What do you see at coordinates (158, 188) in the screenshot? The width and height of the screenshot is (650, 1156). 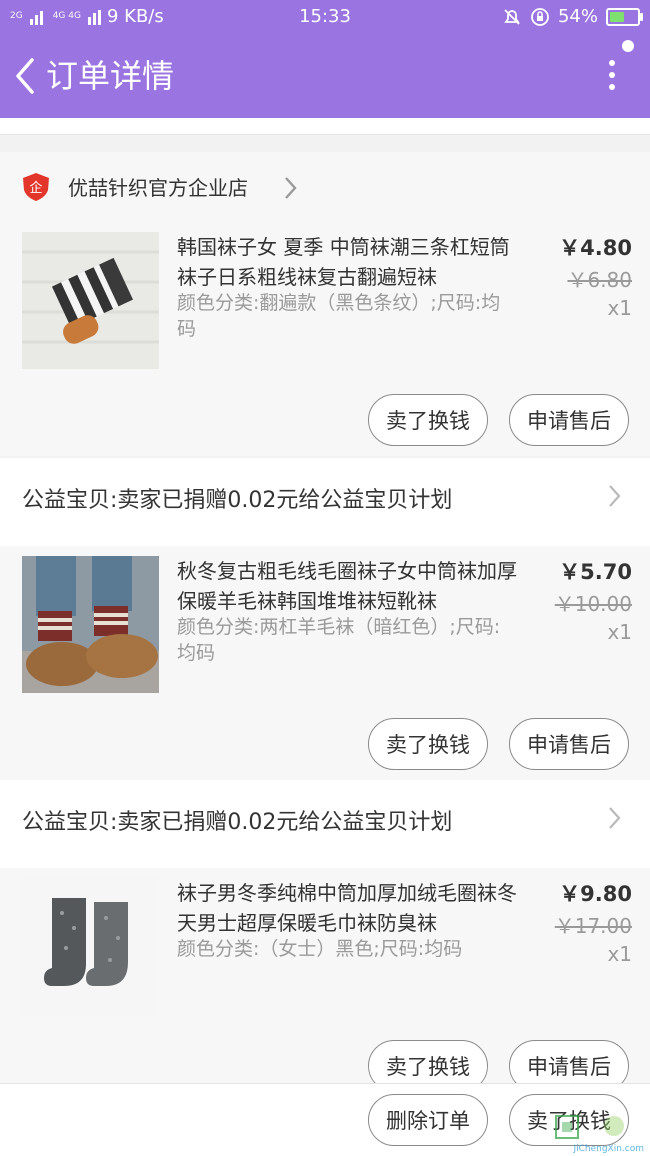 I see `store-name: 优喆针织官方企业店` at bounding box center [158, 188].